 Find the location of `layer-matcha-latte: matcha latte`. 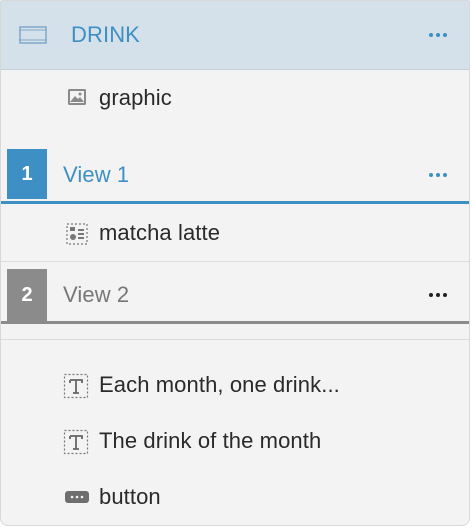

layer-matcha-latte: matcha latte is located at coordinates (235, 233).